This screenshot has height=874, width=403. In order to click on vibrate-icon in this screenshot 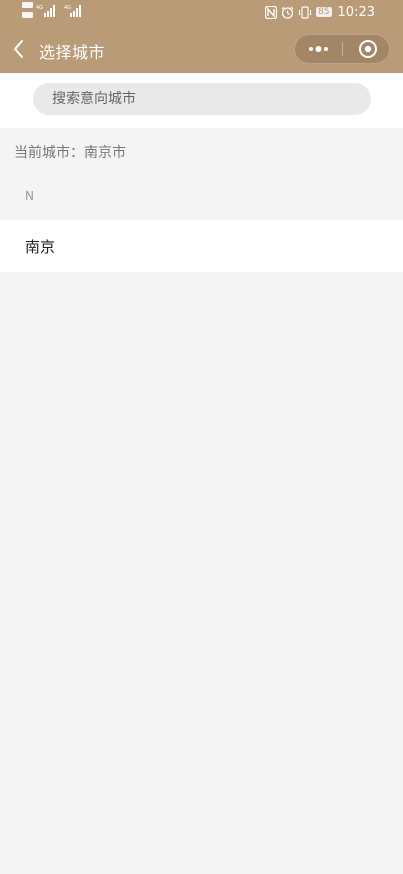, I will do `click(305, 12)`.